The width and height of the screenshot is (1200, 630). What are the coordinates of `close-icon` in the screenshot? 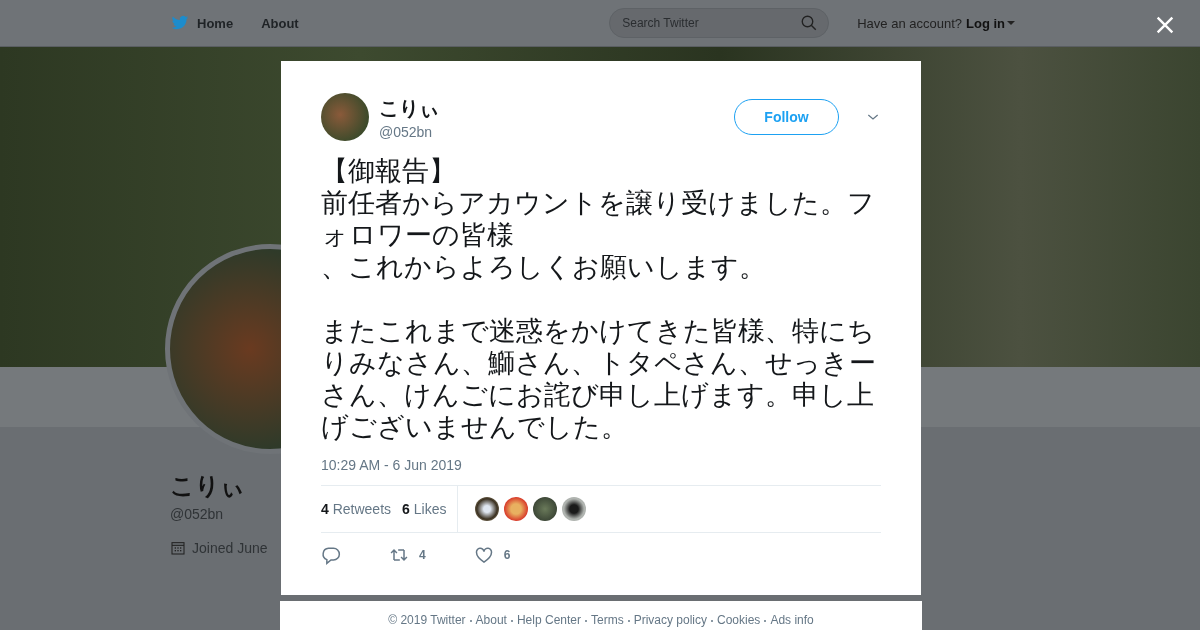 It's located at (1165, 25).